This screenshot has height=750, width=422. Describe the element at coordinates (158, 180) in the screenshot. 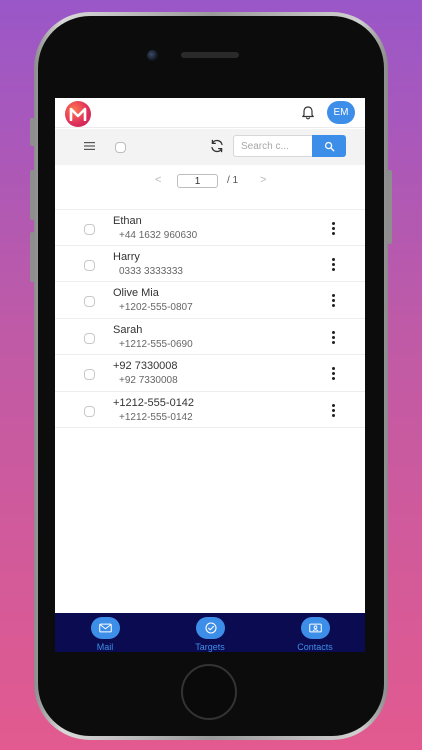

I see `previous-page-button: <` at that location.